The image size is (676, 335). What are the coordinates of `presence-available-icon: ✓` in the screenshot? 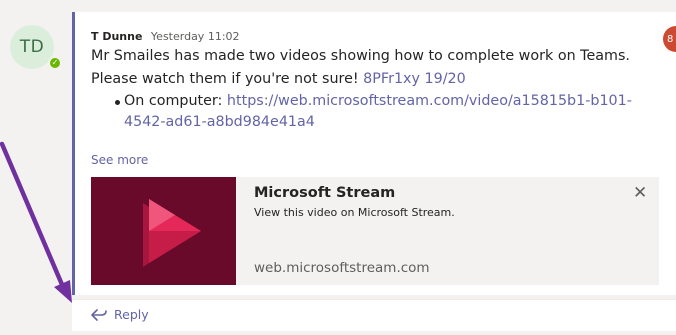 It's located at (55, 63).